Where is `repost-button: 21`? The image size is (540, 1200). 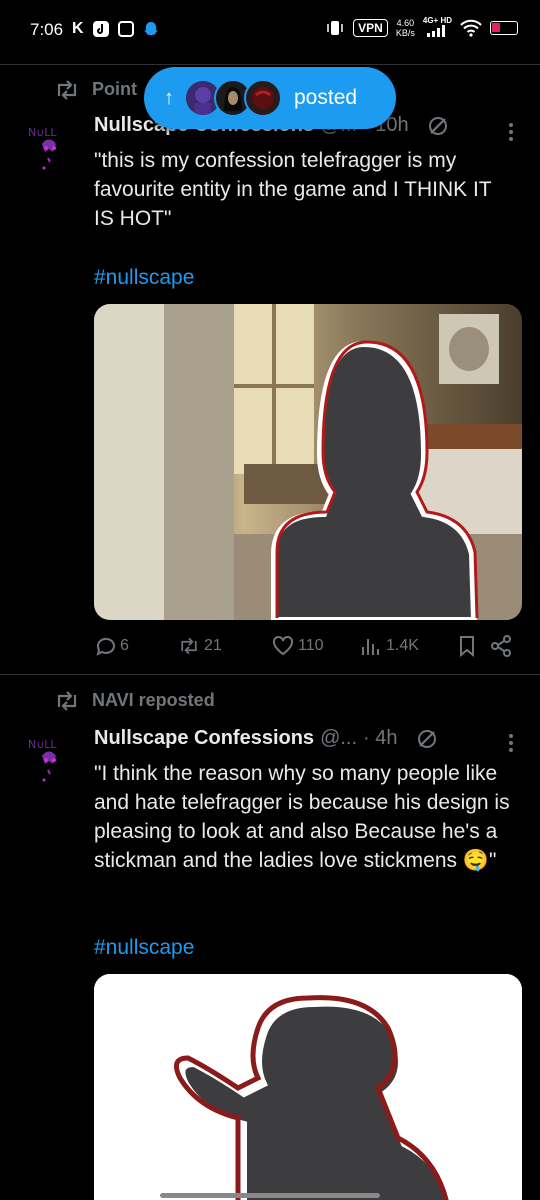 repost-button: 21 is located at coordinates (225, 646).